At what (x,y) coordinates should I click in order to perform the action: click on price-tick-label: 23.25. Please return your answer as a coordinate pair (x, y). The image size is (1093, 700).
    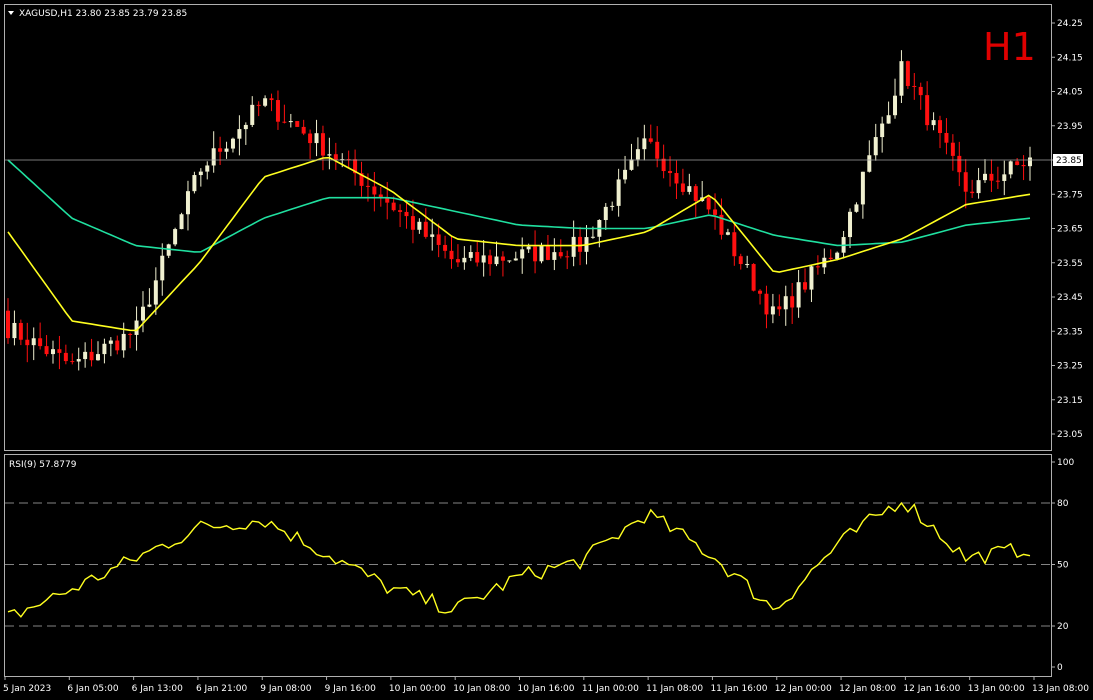
    Looking at the image, I should click on (1070, 367).